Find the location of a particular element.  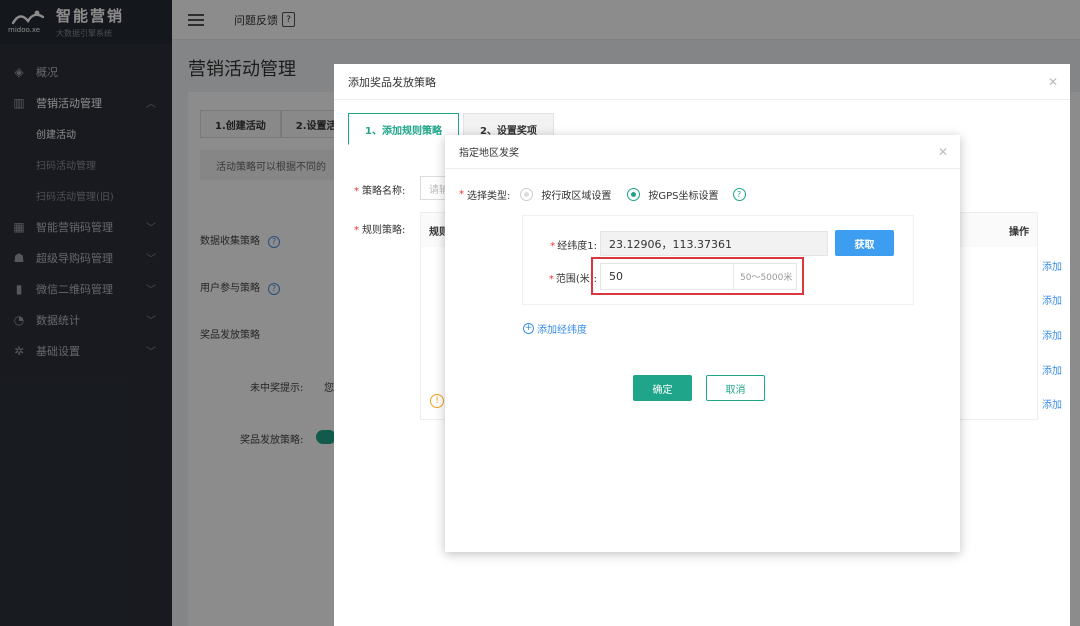

coord-label: * 经纬度1: is located at coordinates (573, 246).